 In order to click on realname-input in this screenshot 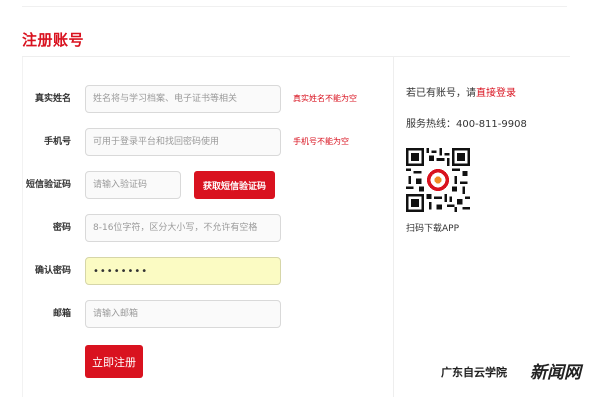, I will do `click(183, 99)`.